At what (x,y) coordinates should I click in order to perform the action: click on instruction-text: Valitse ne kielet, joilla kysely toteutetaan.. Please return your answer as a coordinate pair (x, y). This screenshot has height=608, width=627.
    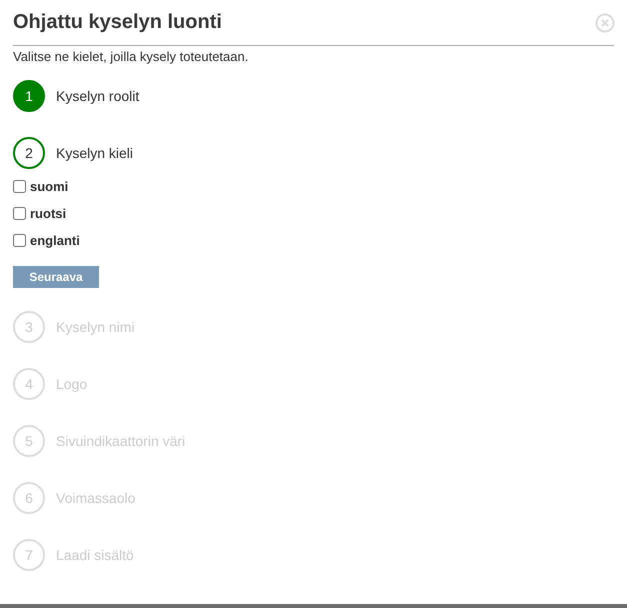
    Looking at the image, I should click on (131, 56).